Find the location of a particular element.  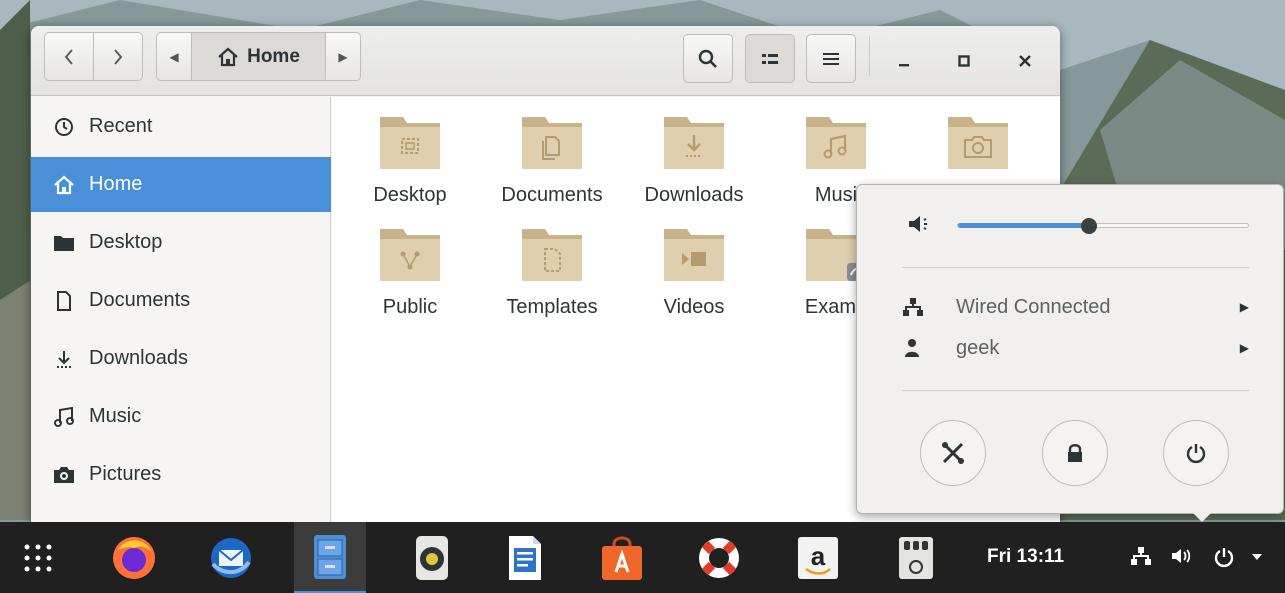

sidebar-item-label: Desktop is located at coordinates (126, 242).